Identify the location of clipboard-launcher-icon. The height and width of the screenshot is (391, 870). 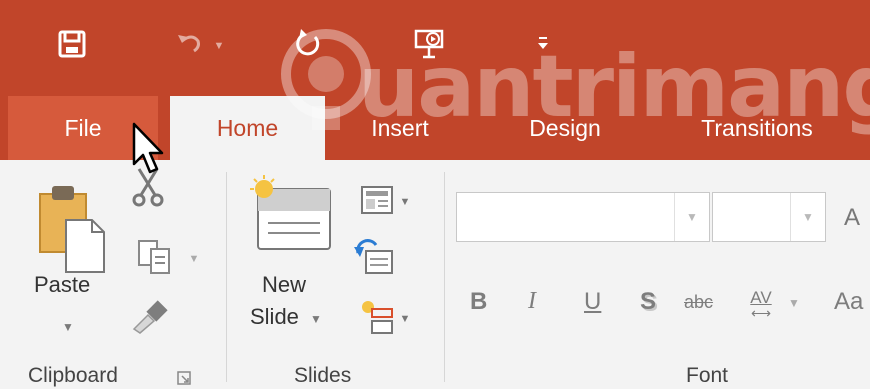
(184, 380).